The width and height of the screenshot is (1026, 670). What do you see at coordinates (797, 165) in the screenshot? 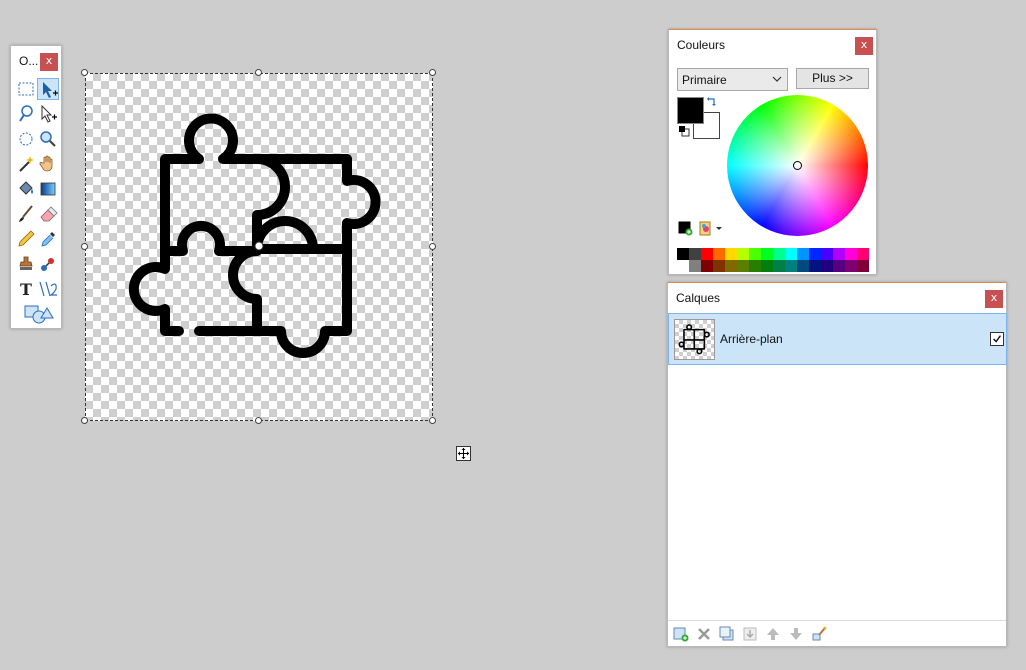
I see `color-wheel-cursor` at bounding box center [797, 165].